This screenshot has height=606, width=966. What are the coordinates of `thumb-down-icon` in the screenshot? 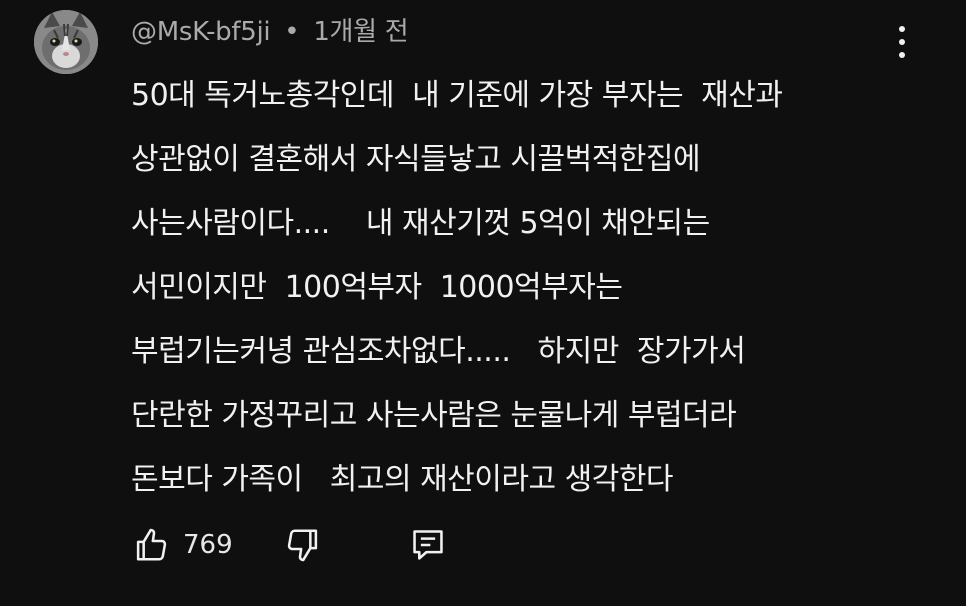 It's located at (302, 545).